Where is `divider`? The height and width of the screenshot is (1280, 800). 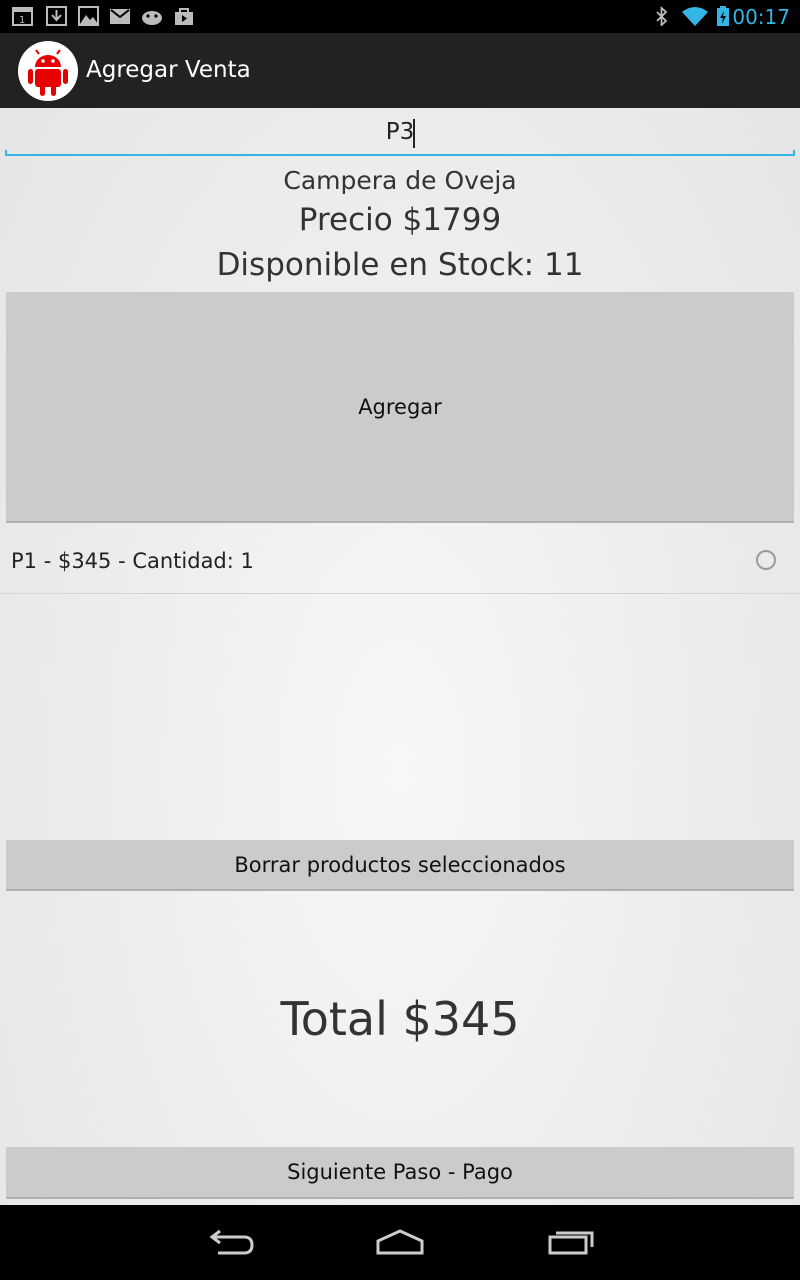
divider is located at coordinates (400, 593).